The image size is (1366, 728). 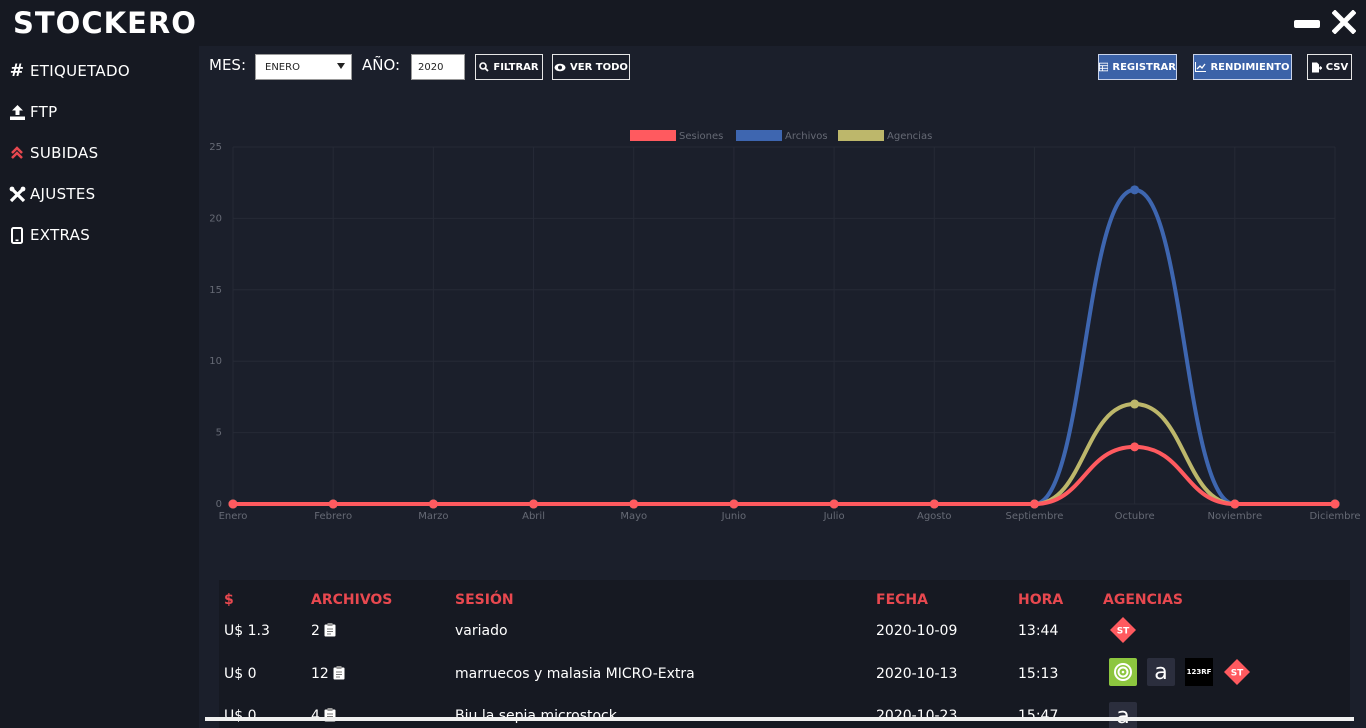 I want to click on rendimiento-button: RENDIMIENTO, so click(x=1242, y=67).